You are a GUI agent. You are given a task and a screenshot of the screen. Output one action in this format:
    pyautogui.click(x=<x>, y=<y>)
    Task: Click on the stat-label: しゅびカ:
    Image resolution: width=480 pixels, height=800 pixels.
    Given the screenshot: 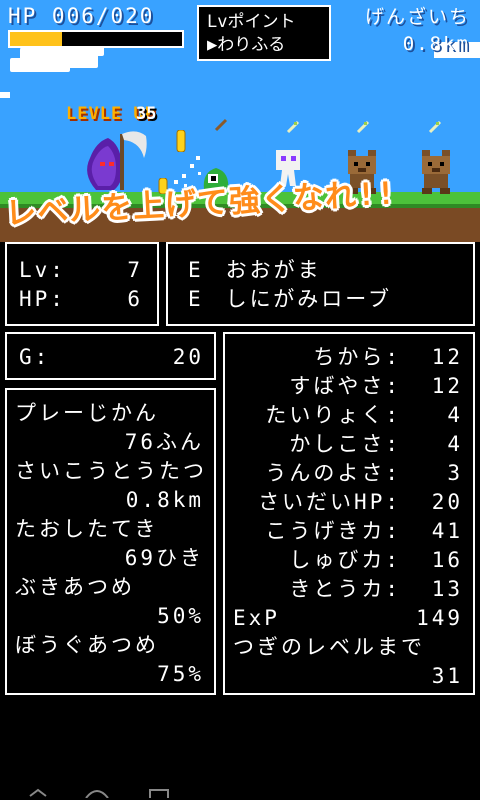 What is the action you would take?
    pyautogui.click(x=345, y=560)
    